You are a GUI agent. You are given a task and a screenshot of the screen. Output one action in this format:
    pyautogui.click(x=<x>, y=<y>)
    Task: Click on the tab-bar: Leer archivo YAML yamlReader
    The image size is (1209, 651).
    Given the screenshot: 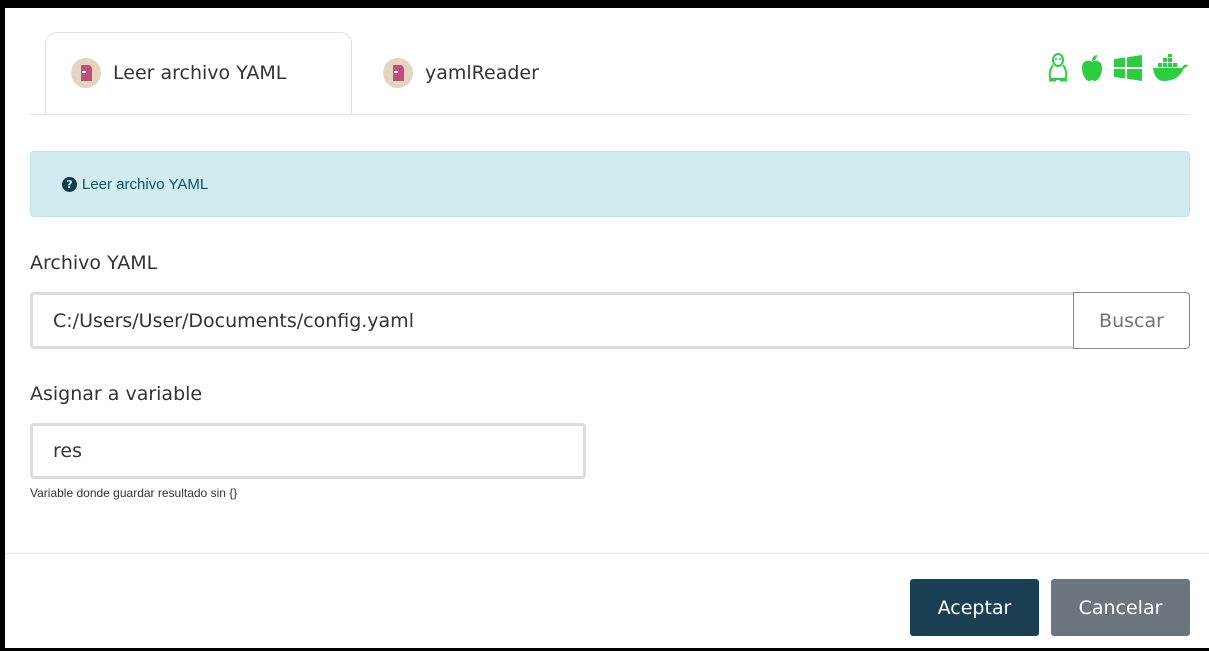 What is the action you would take?
    pyautogui.click(x=610, y=73)
    